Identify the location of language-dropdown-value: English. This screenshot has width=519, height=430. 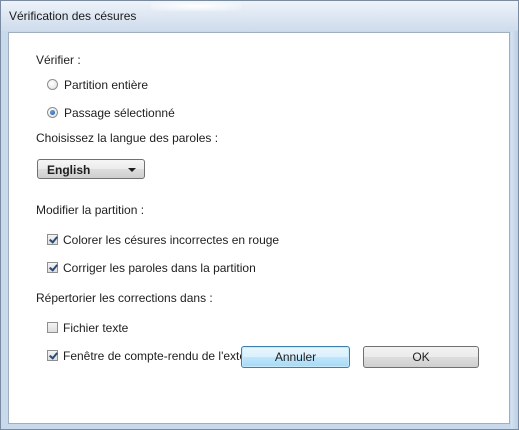
(69, 170).